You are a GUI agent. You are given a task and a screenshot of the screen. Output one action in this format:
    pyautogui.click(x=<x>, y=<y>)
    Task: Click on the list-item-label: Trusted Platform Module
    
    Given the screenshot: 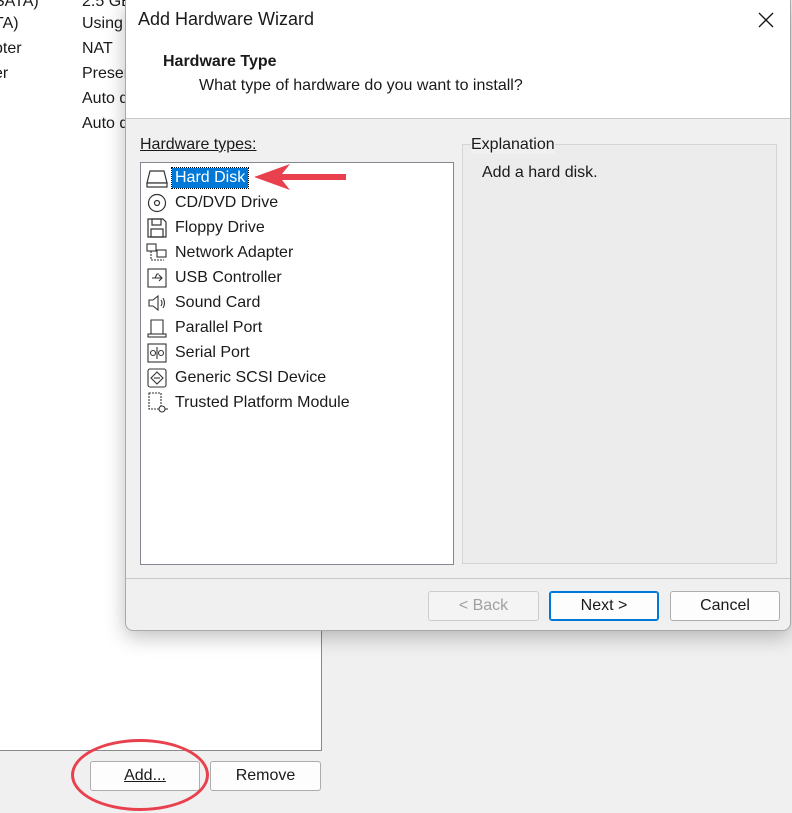 What is the action you would take?
    pyautogui.click(x=262, y=402)
    